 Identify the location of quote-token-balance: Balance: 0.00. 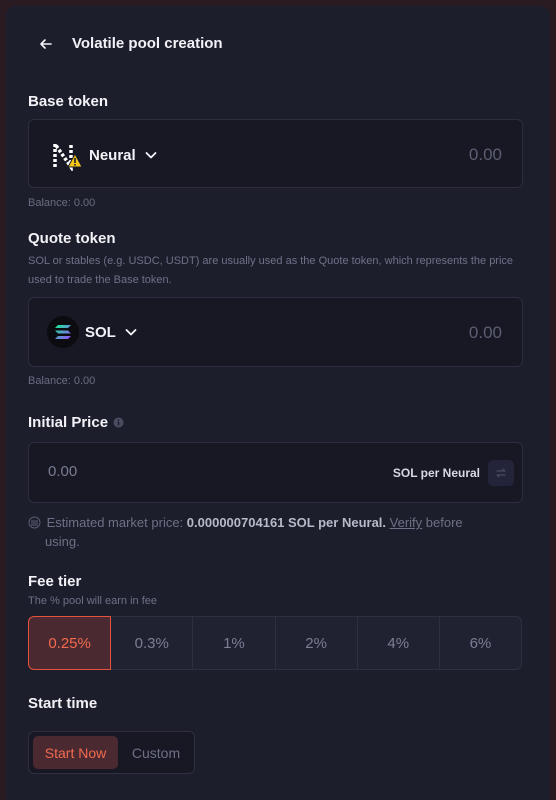
(62, 381).